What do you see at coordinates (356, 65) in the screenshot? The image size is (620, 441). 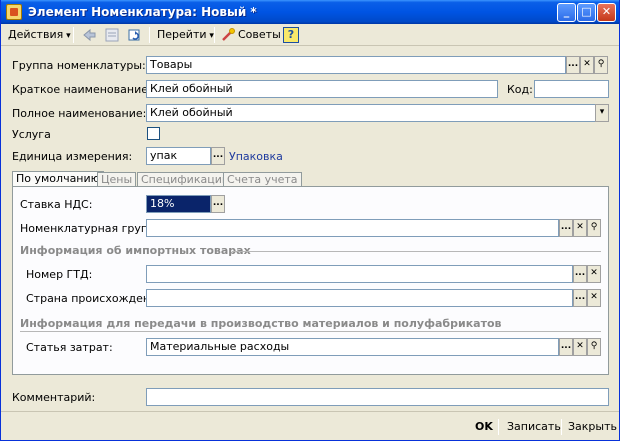 I see `group-field: Товары` at bounding box center [356, 65].